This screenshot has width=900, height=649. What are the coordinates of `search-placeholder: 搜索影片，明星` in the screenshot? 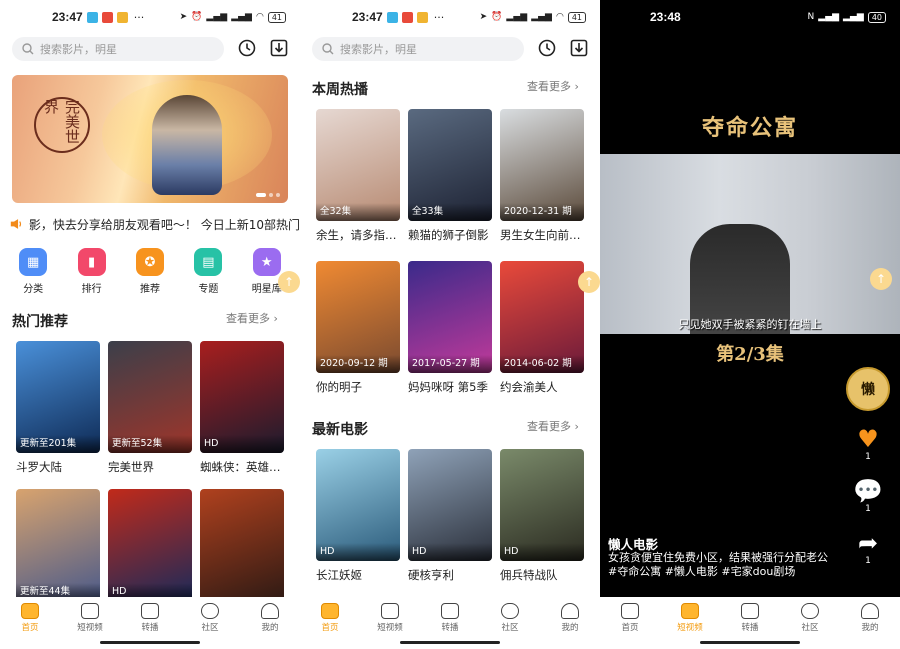 It's located at (78, 49).